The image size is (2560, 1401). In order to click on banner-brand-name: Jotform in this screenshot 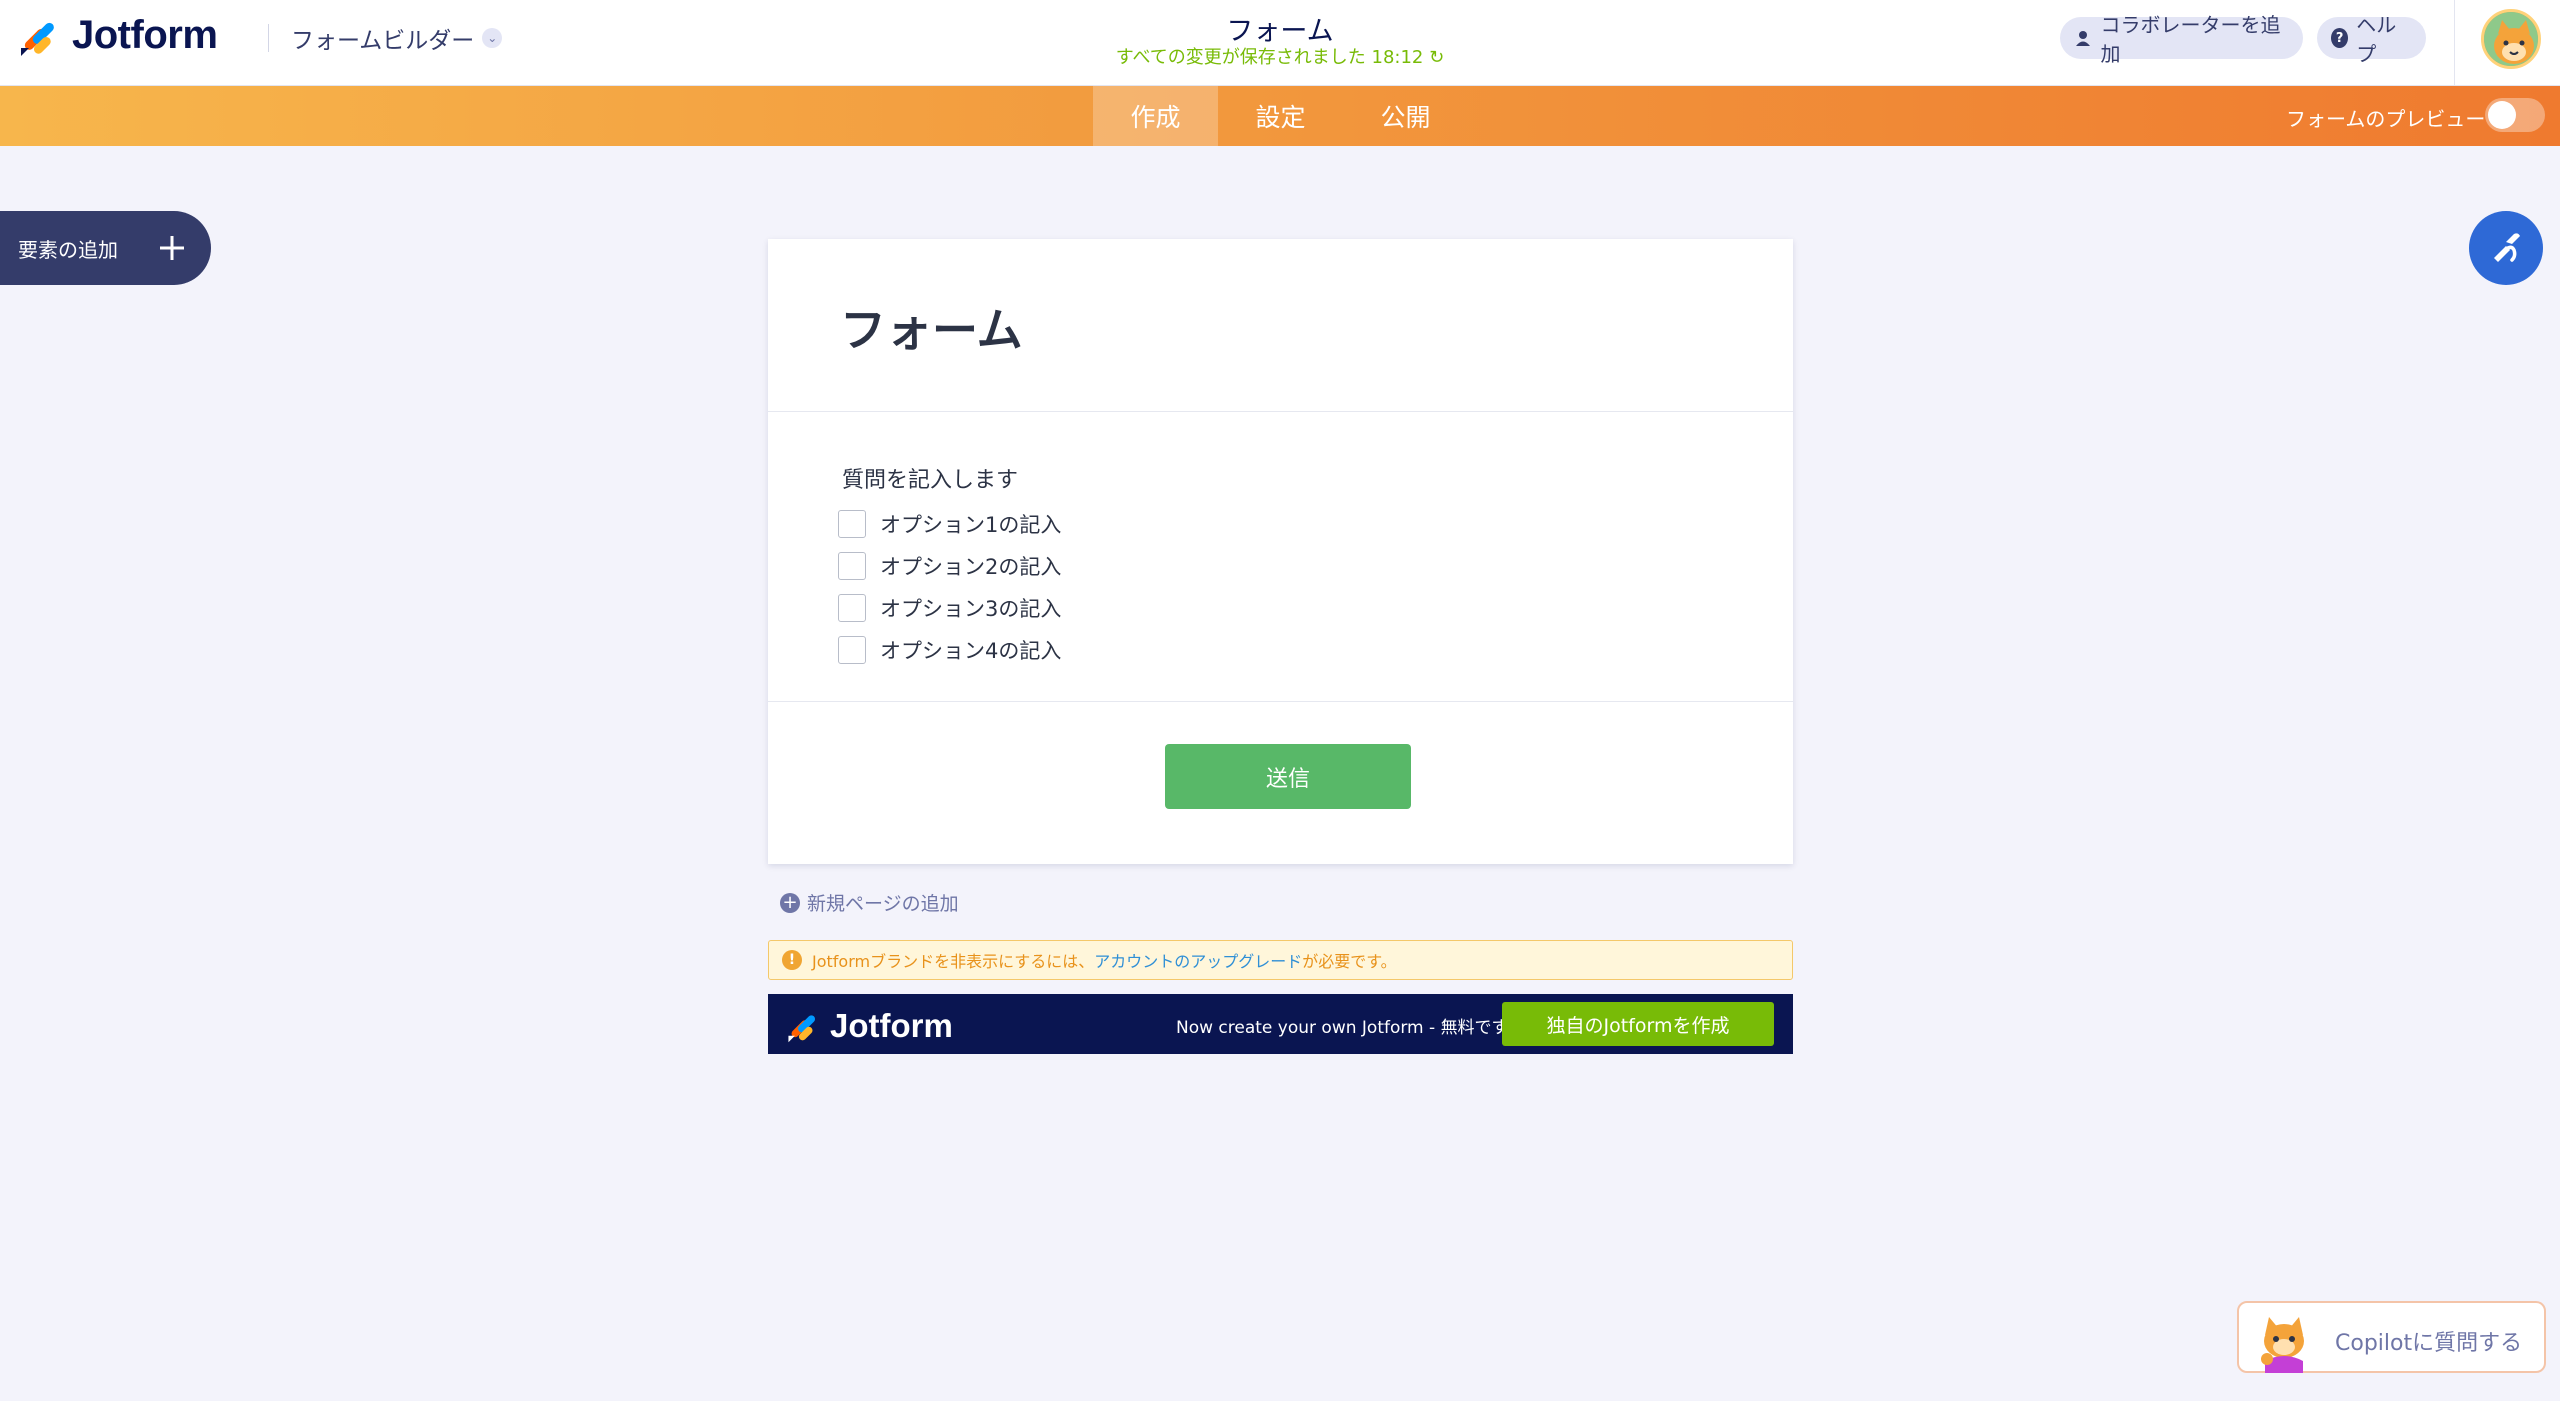, I will do `click(891, 1025)`.